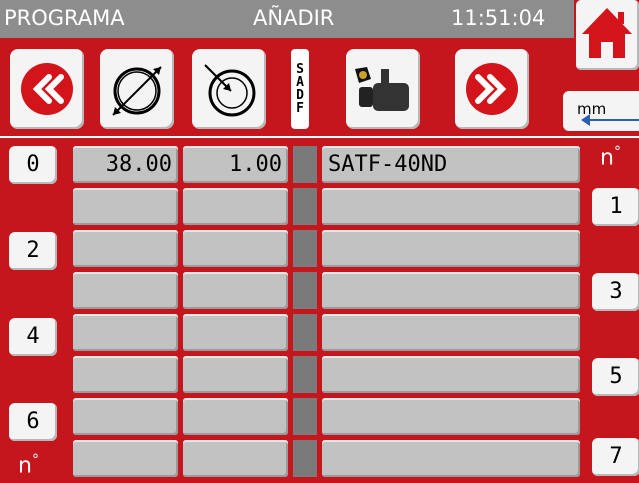 The width and height of the screenshot is (639, 483). Describe the element at coordinates (28, 465) in the screenshot. I see `n-label-left: n°` at that location.